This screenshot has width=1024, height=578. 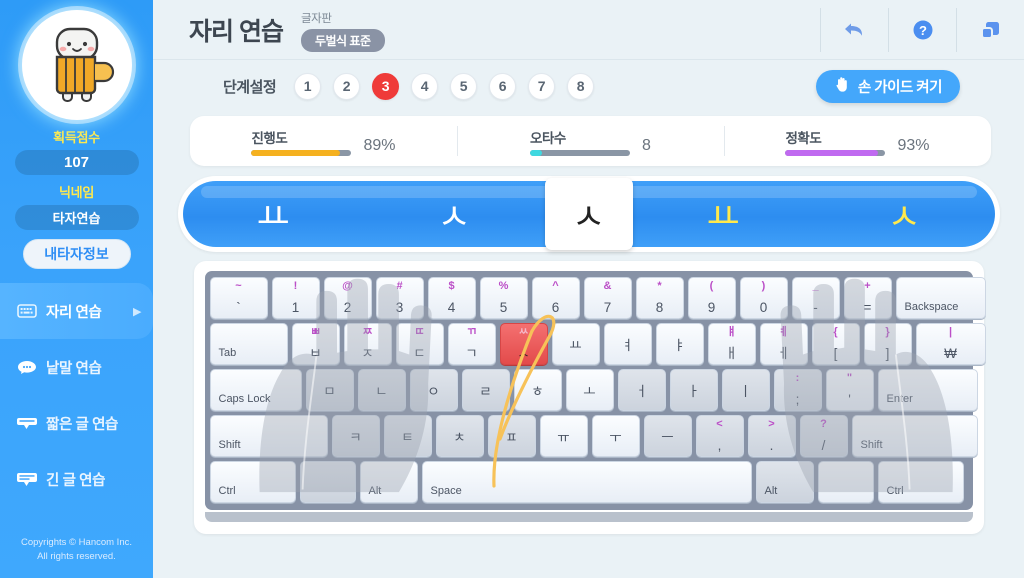 What do you see at coordinates (950, 344) in the screenshot?
I see `key-₩: | ₩` at bounding box center [950, 344].